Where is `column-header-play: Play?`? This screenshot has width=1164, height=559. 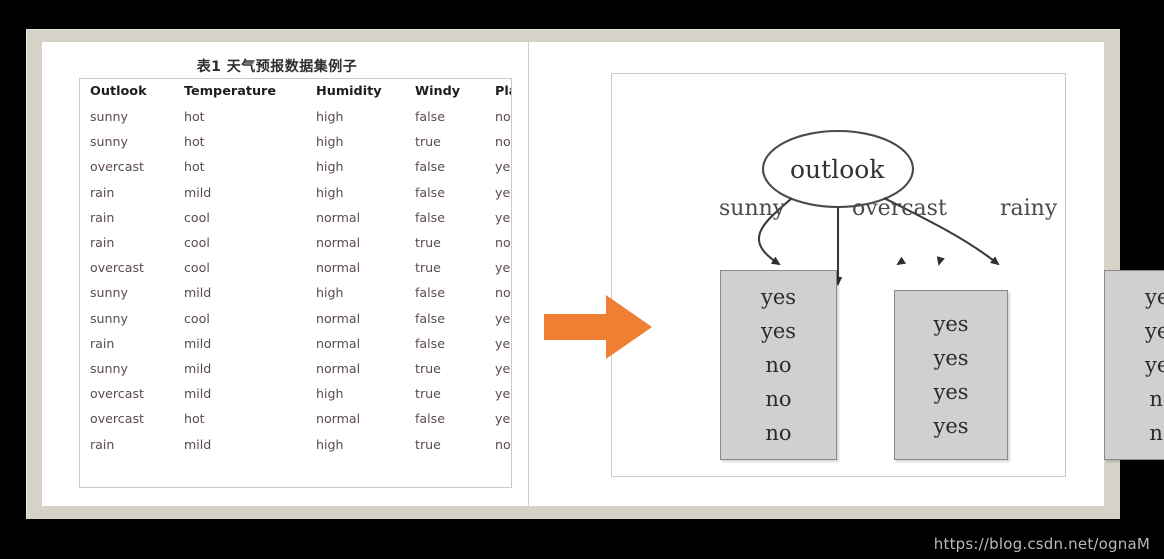
column-header-play: Play? is located at coordinates (503, 91).